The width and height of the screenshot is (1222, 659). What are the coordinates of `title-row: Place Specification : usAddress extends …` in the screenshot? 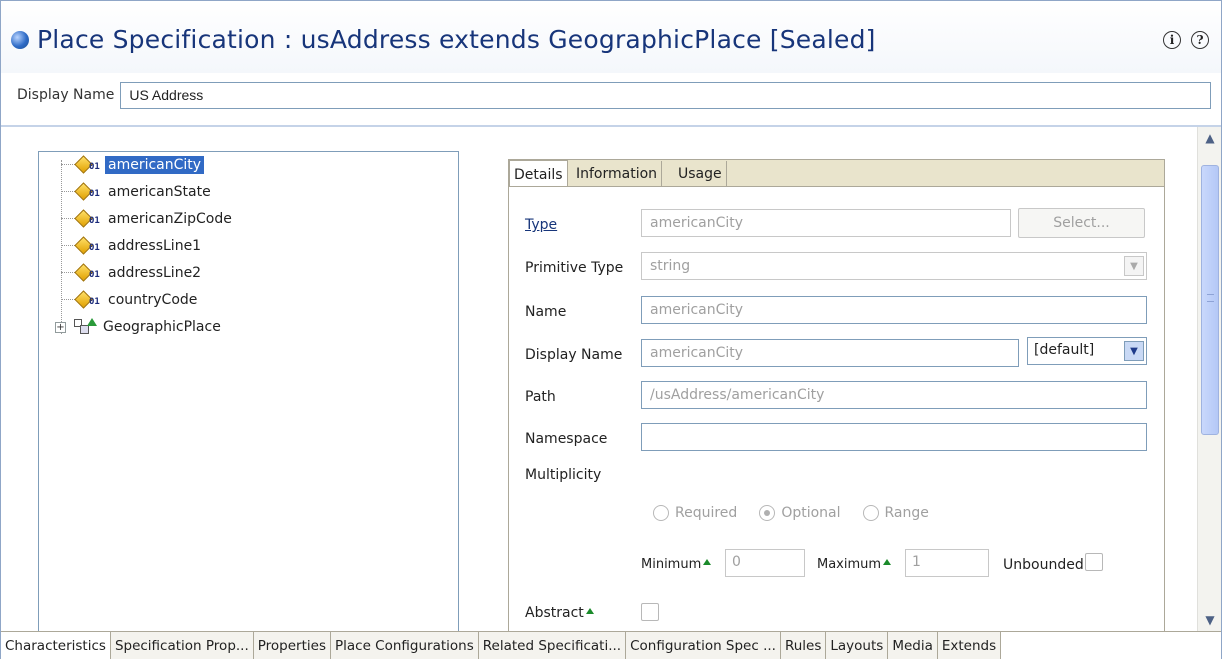 It's located at (443, 39).